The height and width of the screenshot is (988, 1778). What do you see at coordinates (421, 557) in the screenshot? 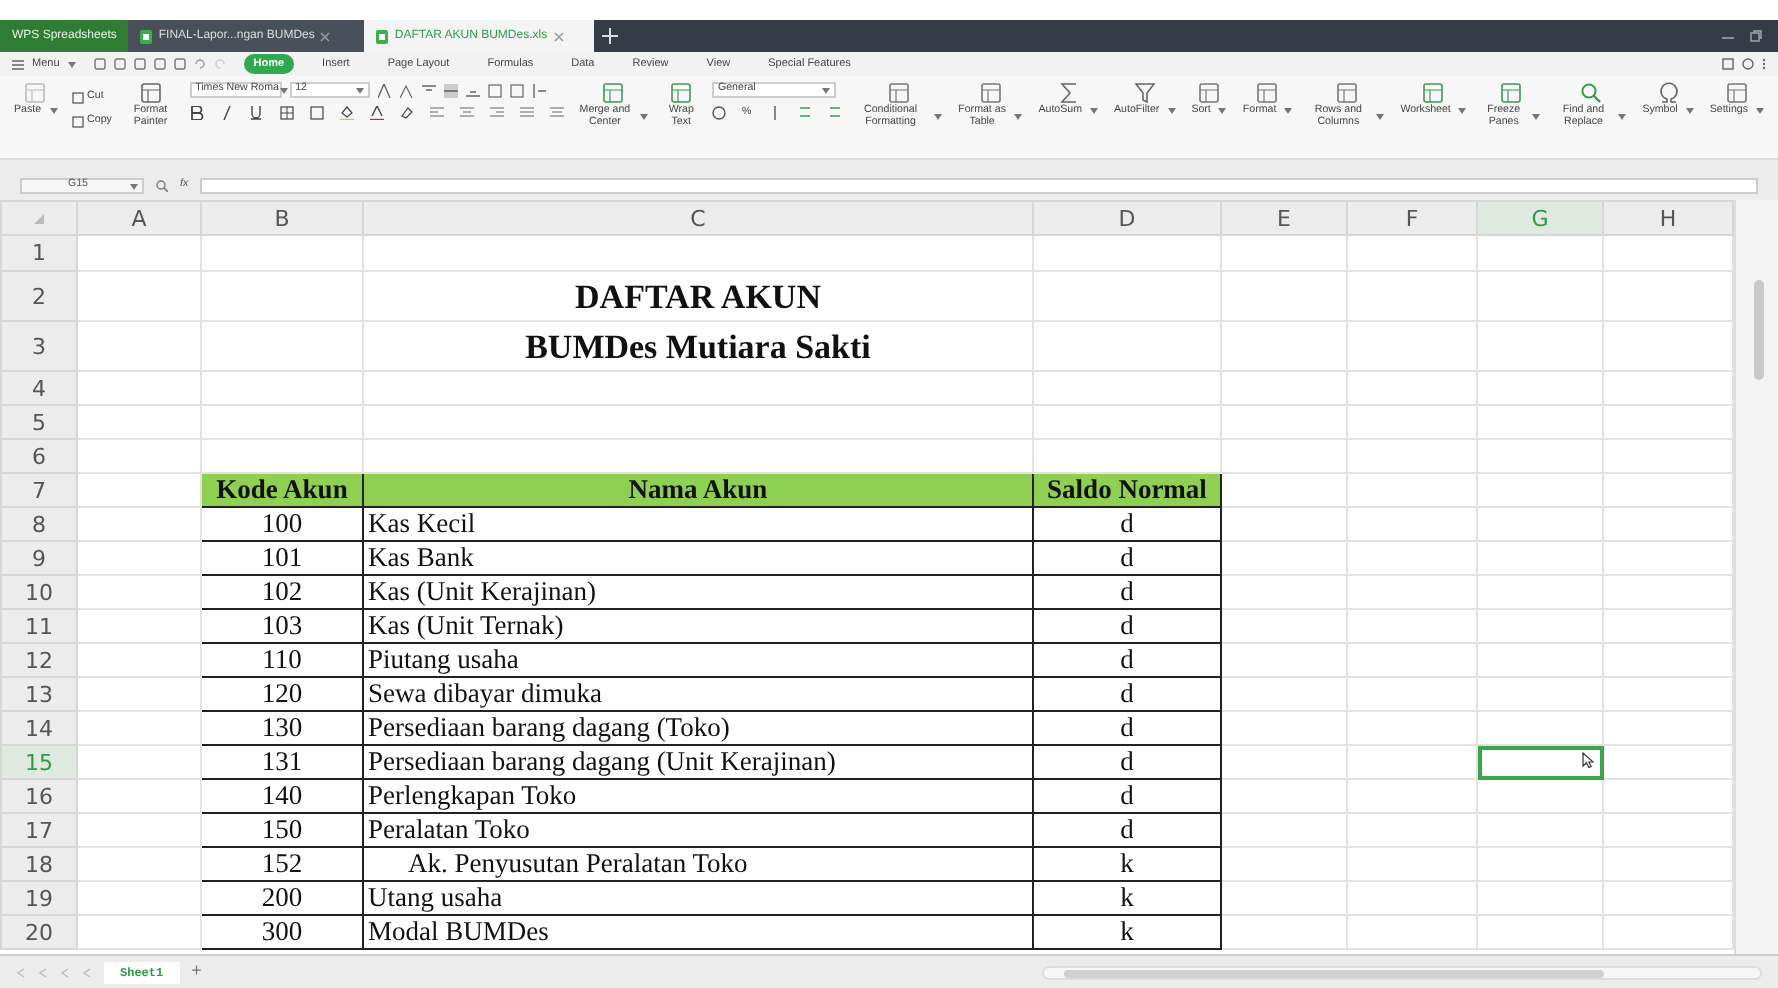
I see `table-cell: Kas Bank` at bounding box center [421, 557].